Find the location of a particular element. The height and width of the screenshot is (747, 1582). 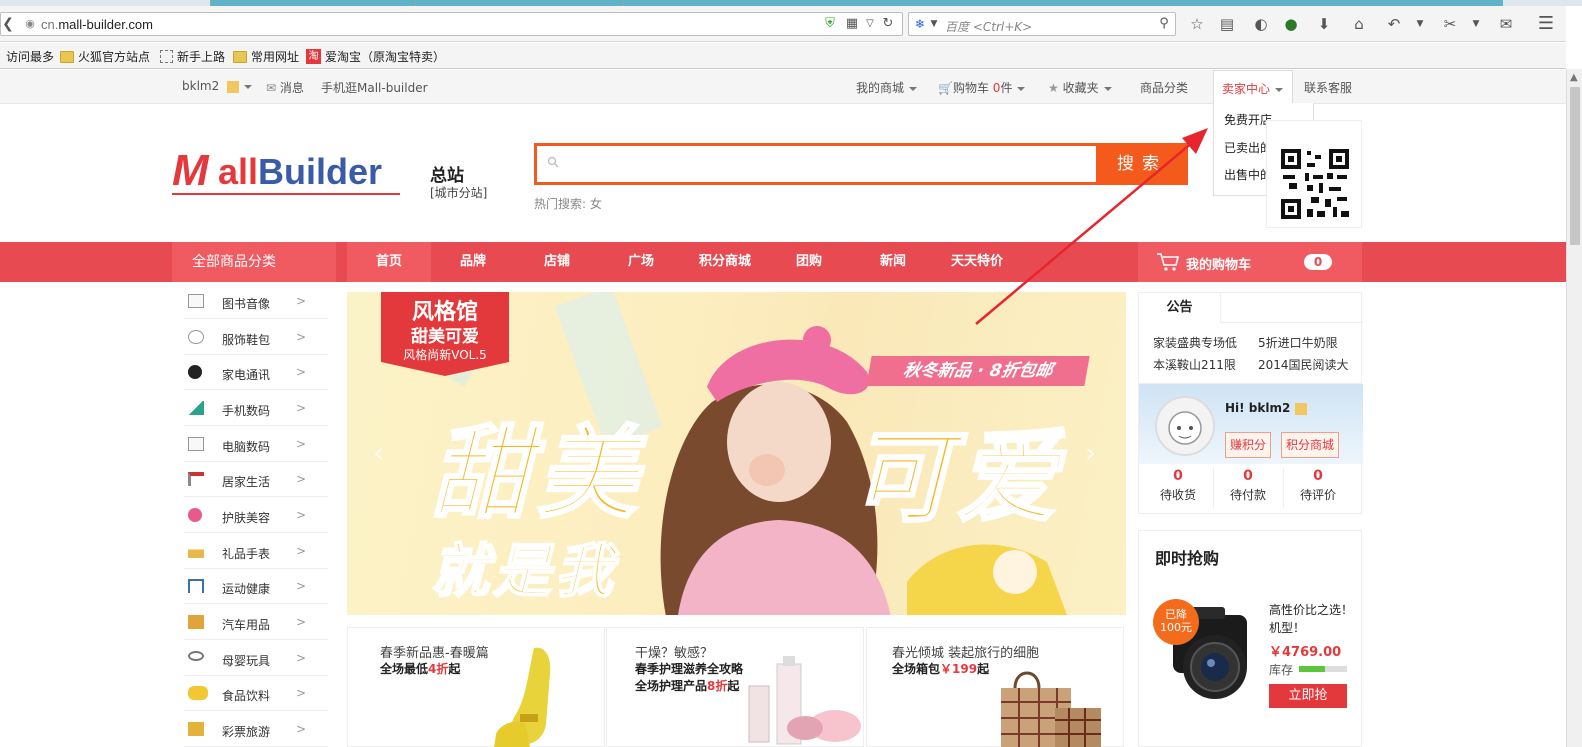

nav-plaza: 广场 is located at coordinates (641, 262).